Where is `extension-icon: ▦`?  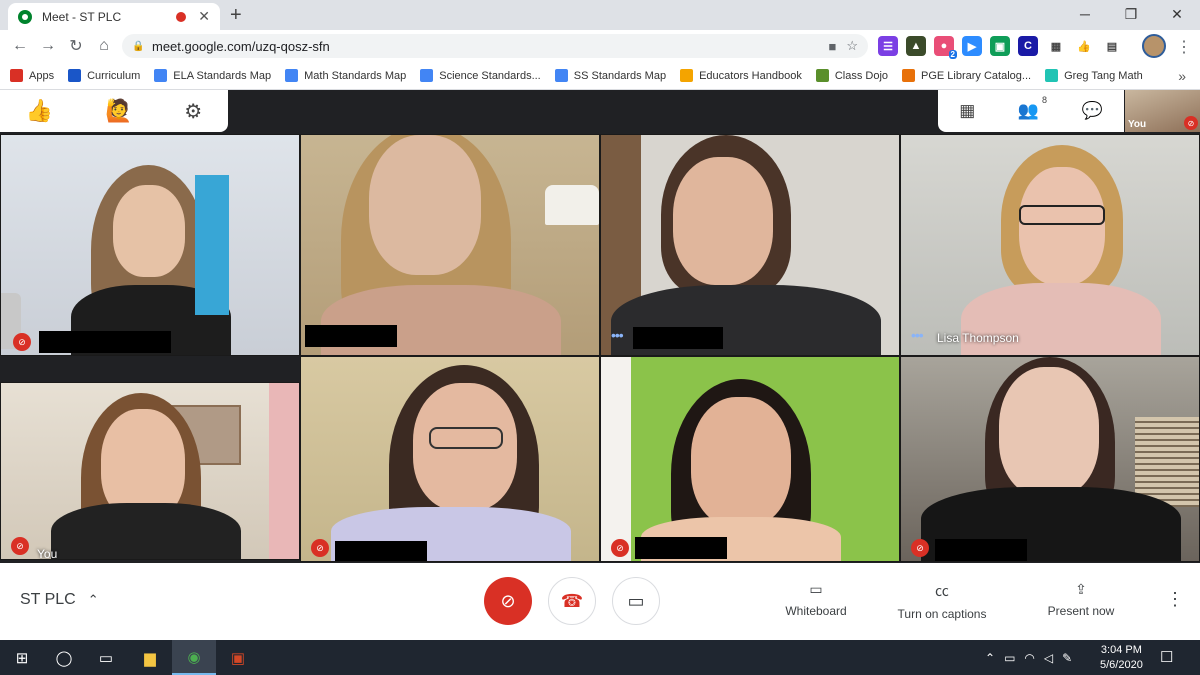 extension-icon: ▦ is located at coordinates (1056, 46).